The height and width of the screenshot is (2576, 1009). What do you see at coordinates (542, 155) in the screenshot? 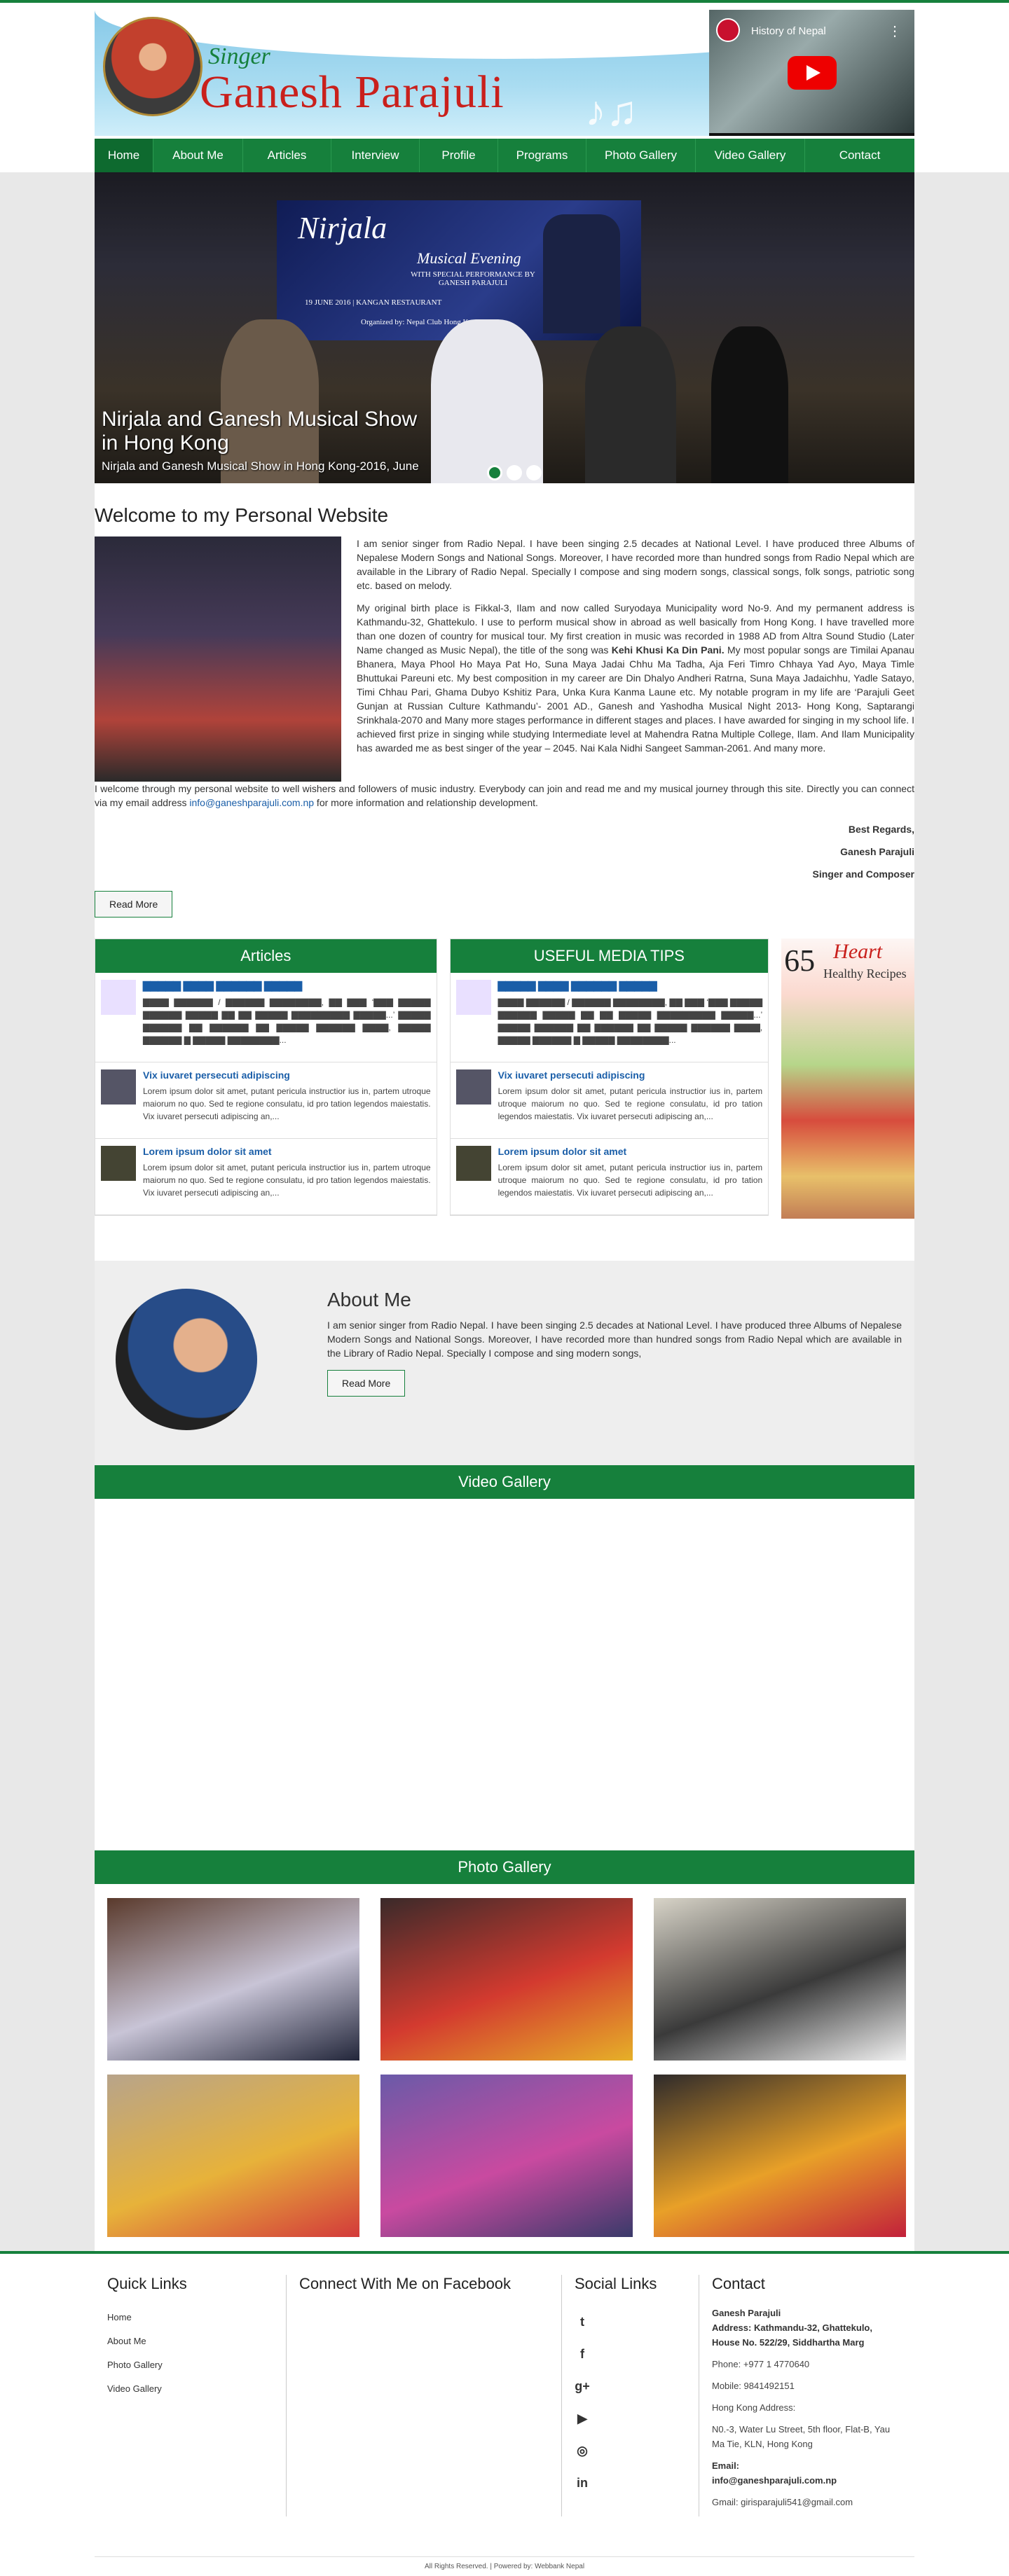
I see `nav-programs: Programs` at bounding box center [542, 155].